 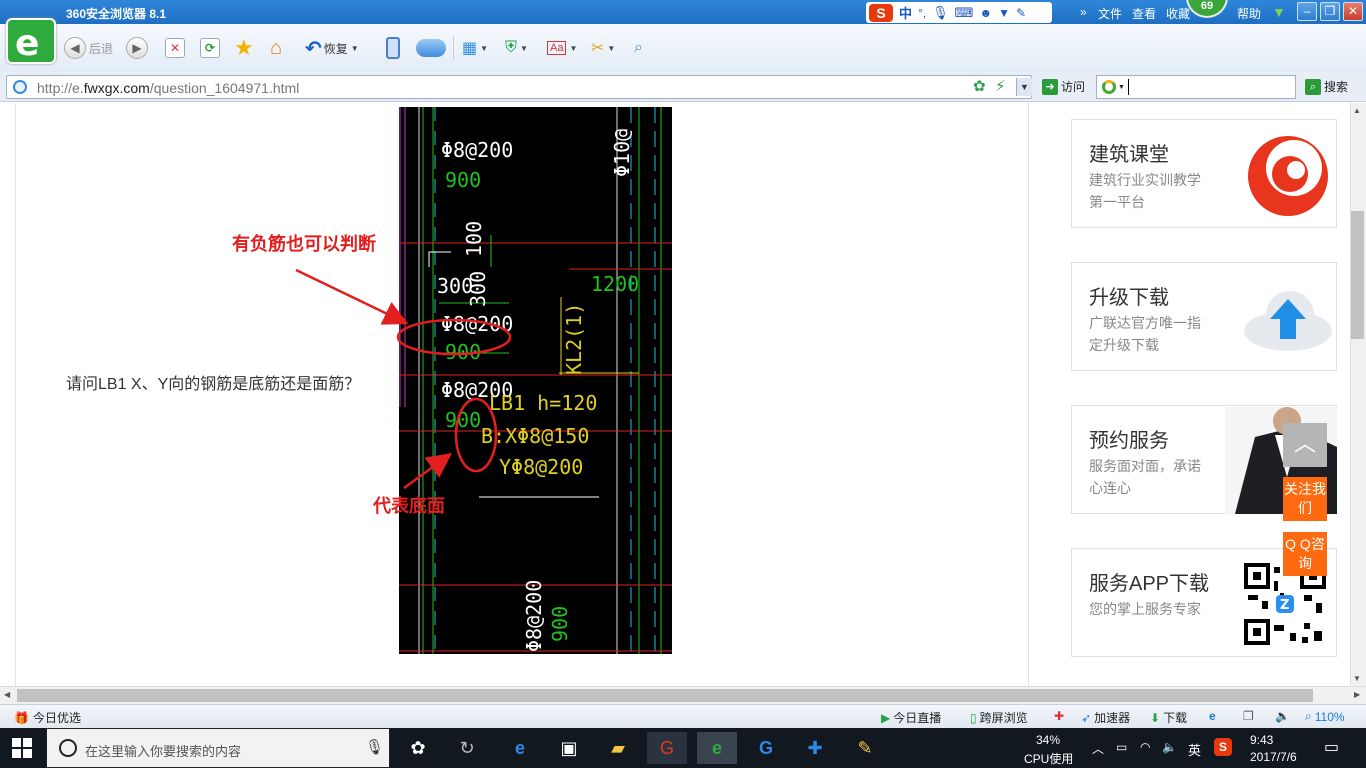 What do you see at coordinates (47, 717) in the screenshot?
I see `today-picks-button: 🎁 今日优选` at bounding box center [47, 717].